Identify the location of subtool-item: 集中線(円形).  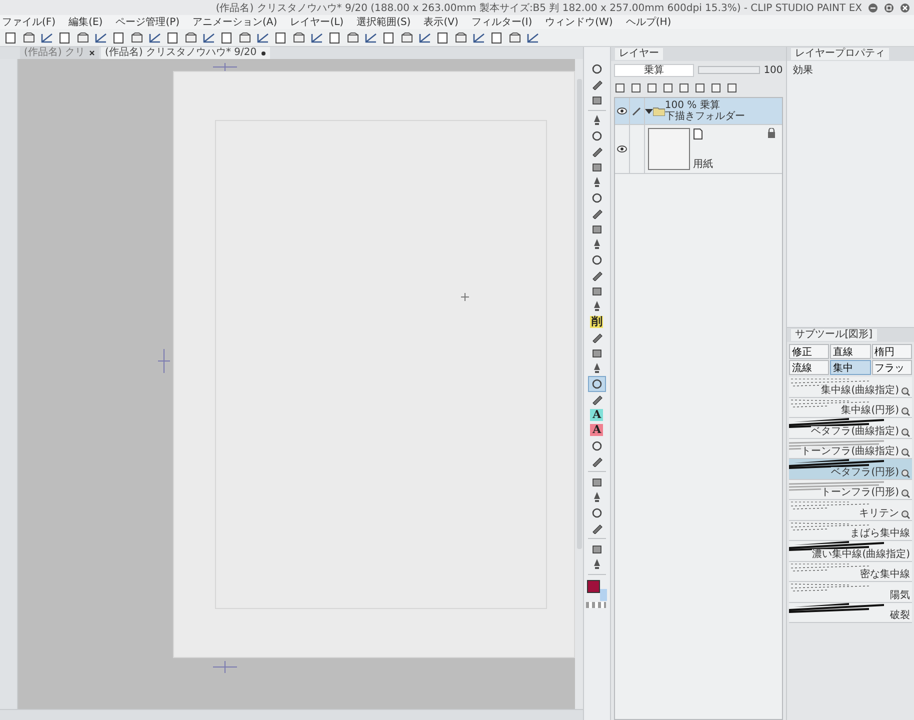
(850, 408).